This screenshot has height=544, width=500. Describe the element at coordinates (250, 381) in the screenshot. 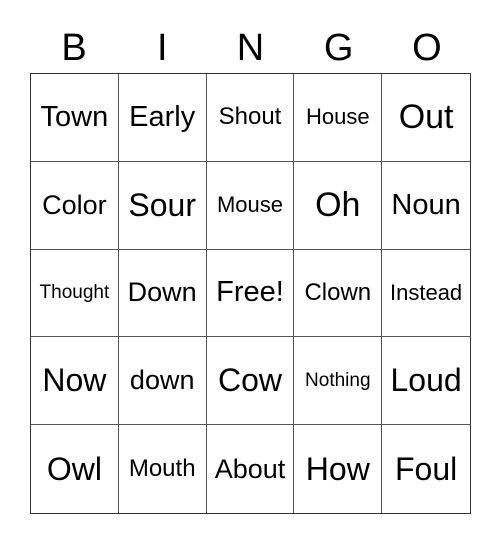

I see `bingo-cell: Cow` at that location.